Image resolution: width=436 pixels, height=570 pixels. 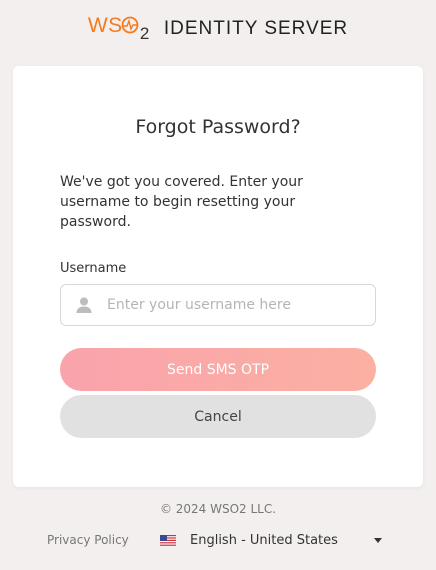 I want to click on copyright-text: © 2024 WSO2 LLC., so click(x=218, y=509).